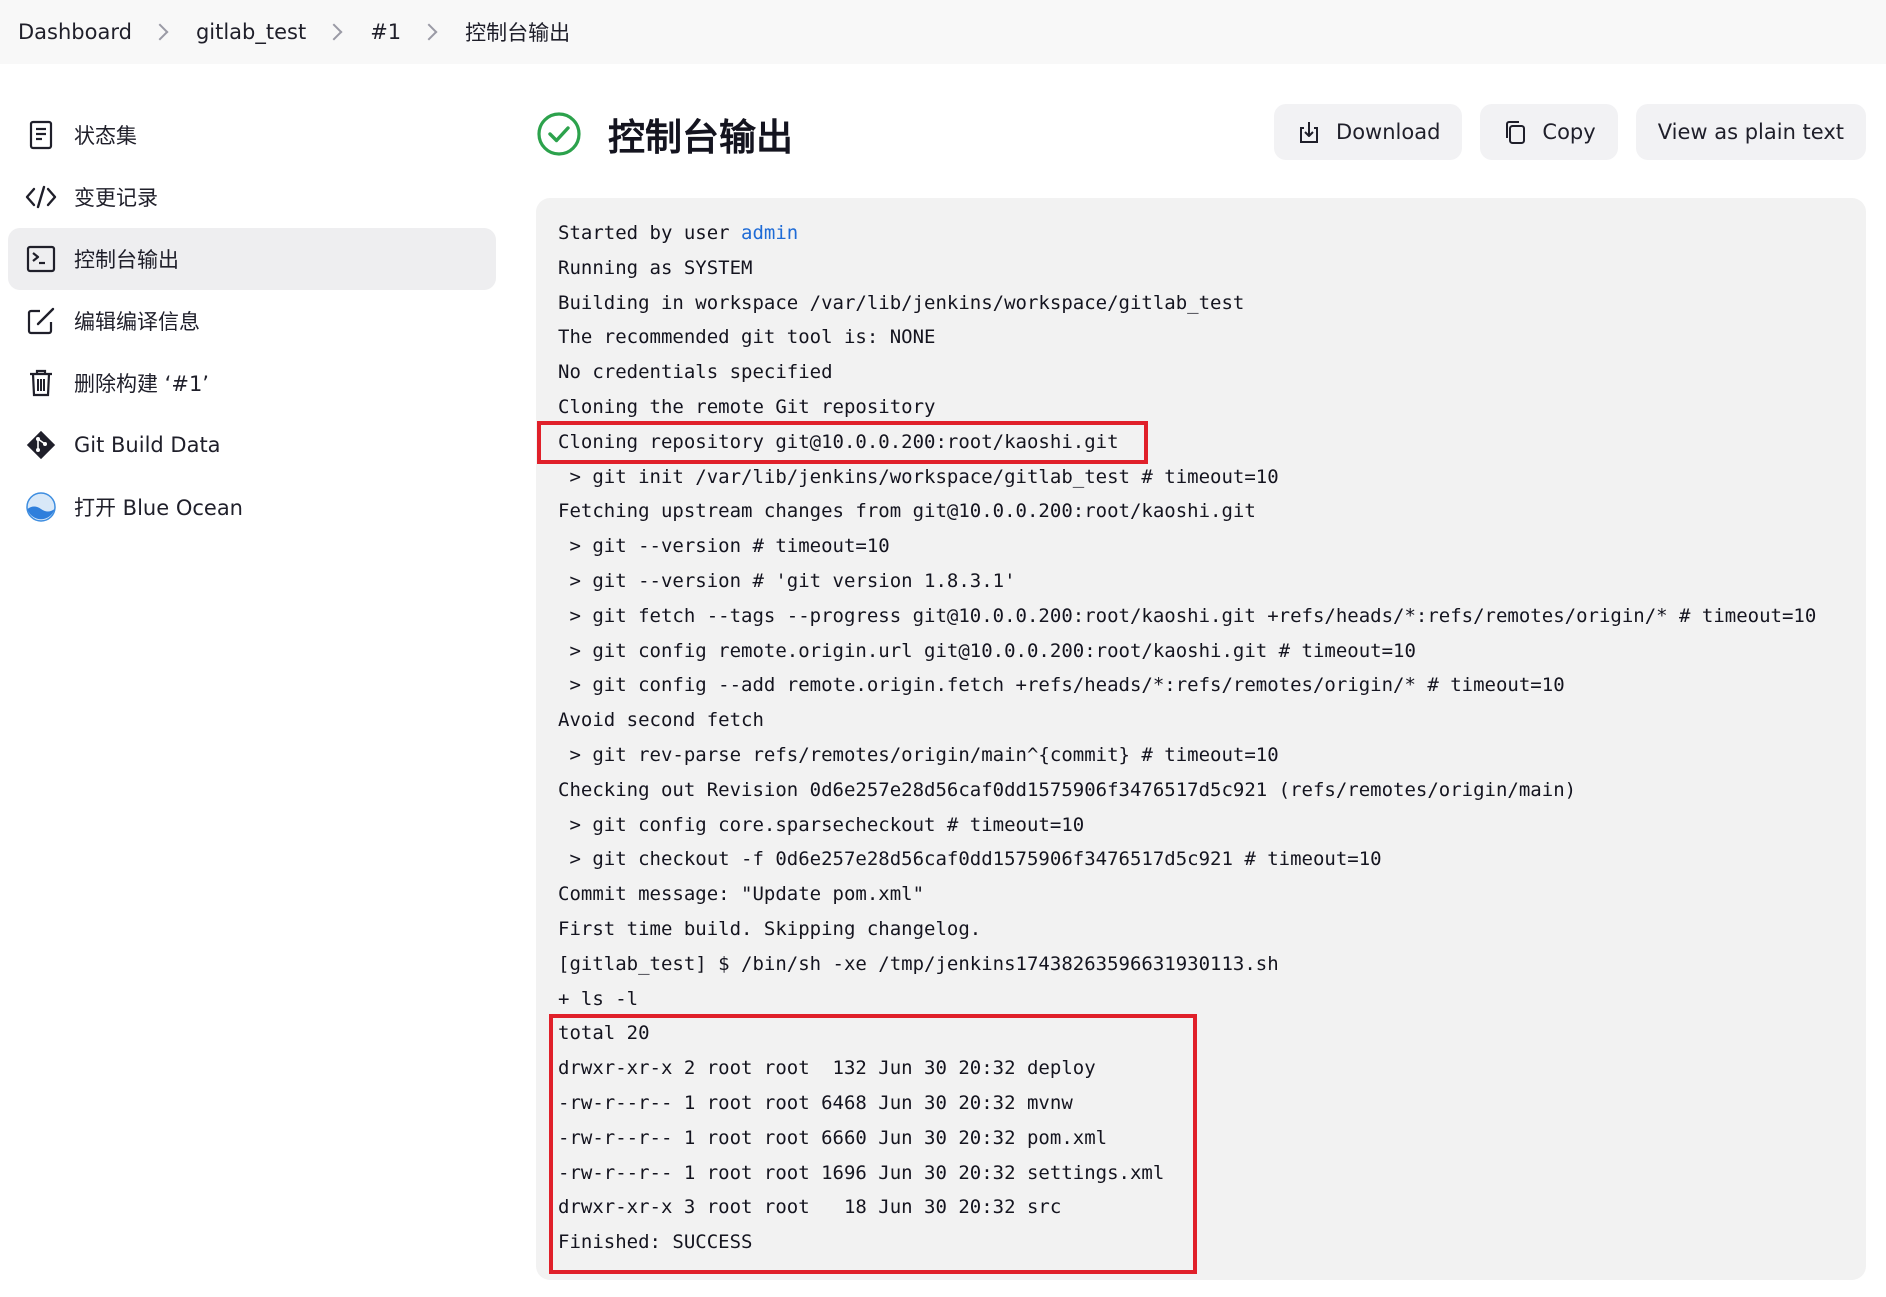  What do you see at coordinates (116, 198) in the screenshot?
I see `sidebar-item-label: 变更记录` at bounding box center [116, 198].